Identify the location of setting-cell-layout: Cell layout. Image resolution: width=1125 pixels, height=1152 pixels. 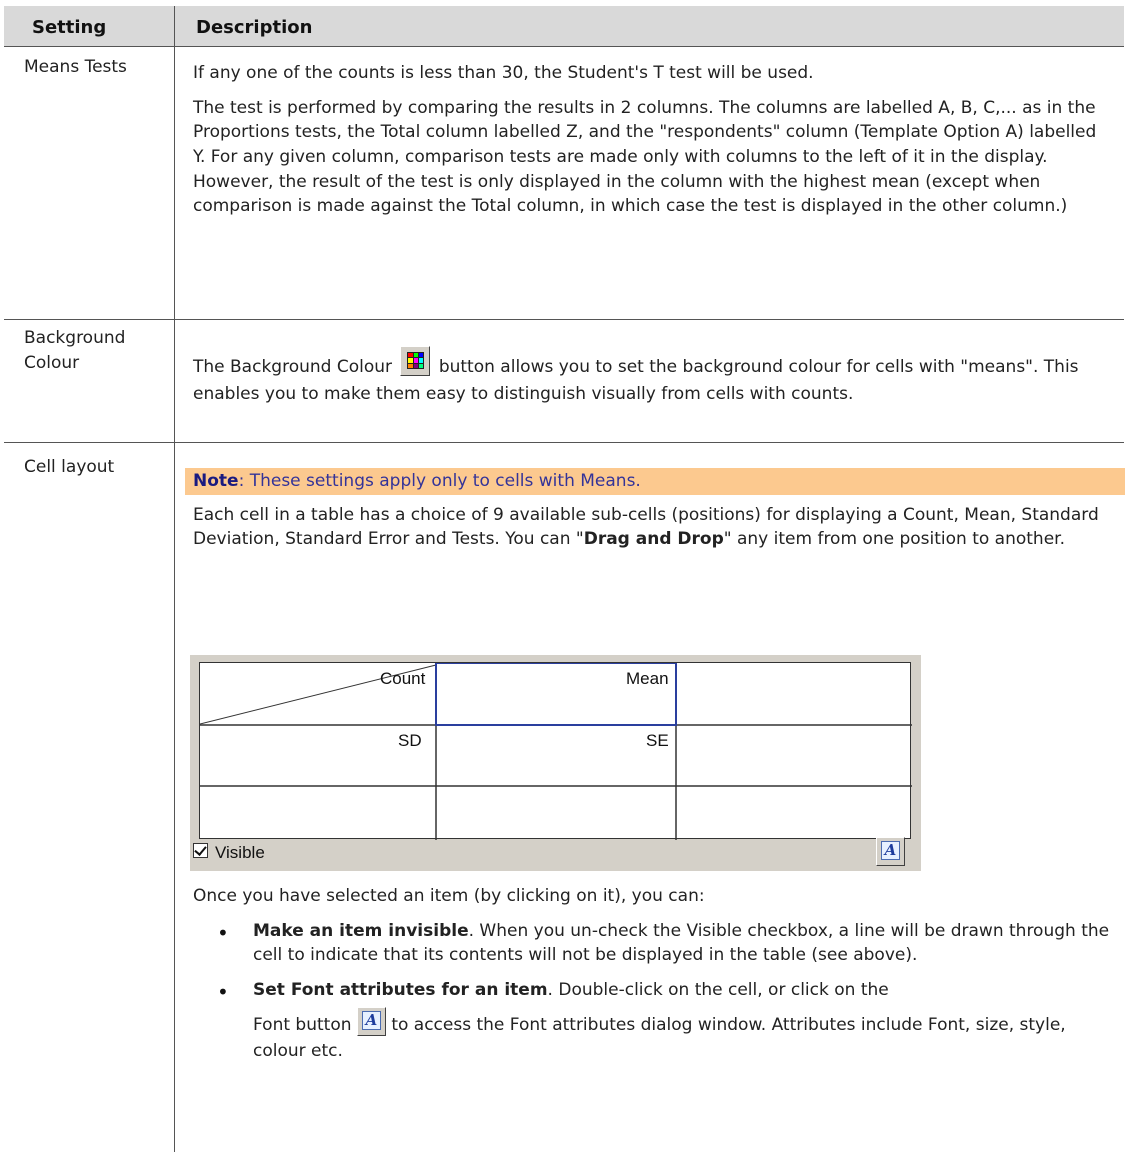
(69, 467).